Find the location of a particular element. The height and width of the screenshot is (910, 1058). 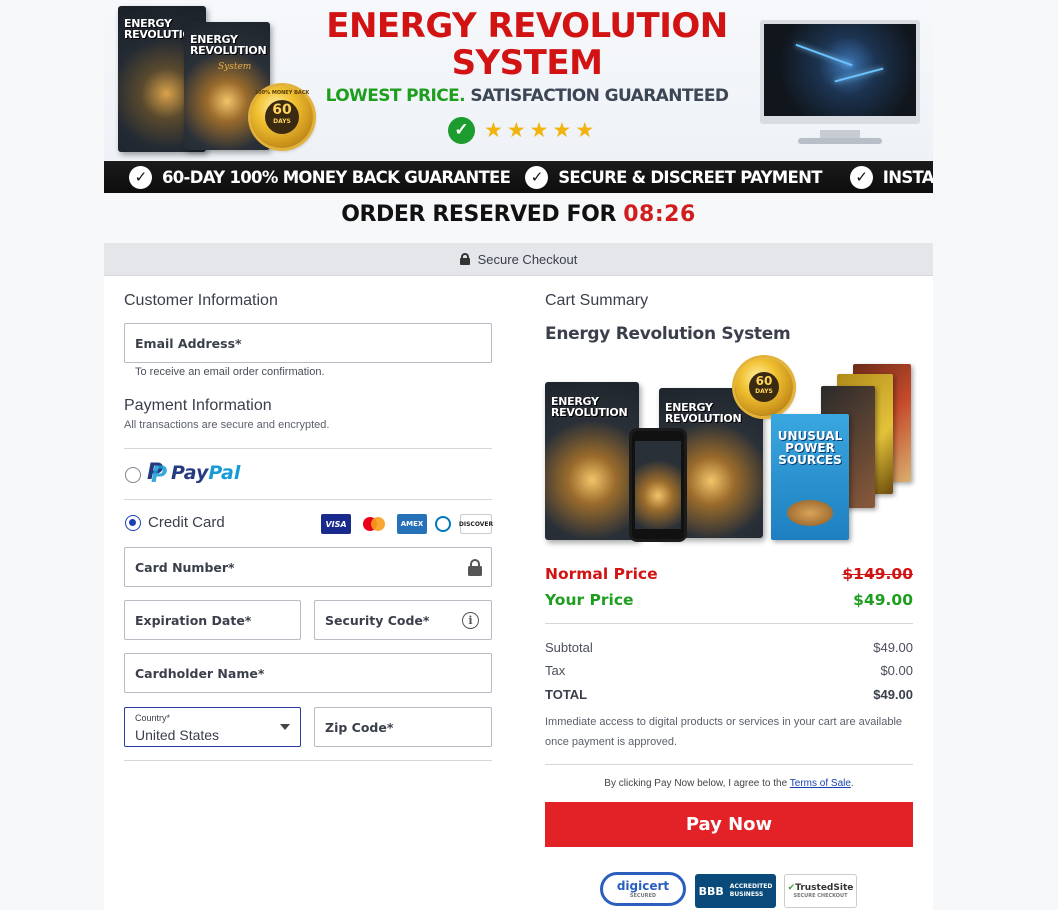

email-hint: To receive an email order confirmation. is located at coordinates (230, 372).